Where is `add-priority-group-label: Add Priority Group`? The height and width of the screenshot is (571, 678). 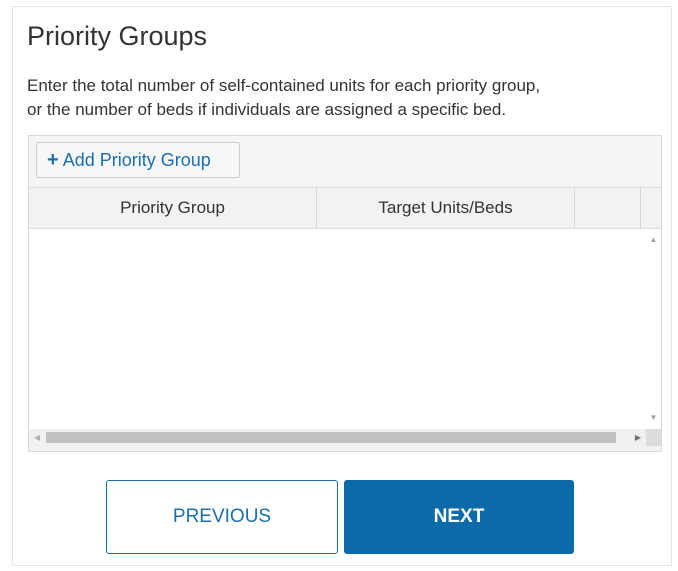
add-priority-group-label: Add Priority Group is located at coordinates (136, 160).